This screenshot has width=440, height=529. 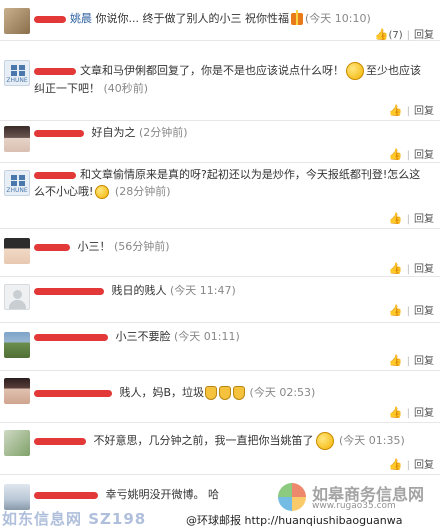 I want to click on comment-body: 贱日的贱人 (今天 11:47), so click(x=230, y=290).